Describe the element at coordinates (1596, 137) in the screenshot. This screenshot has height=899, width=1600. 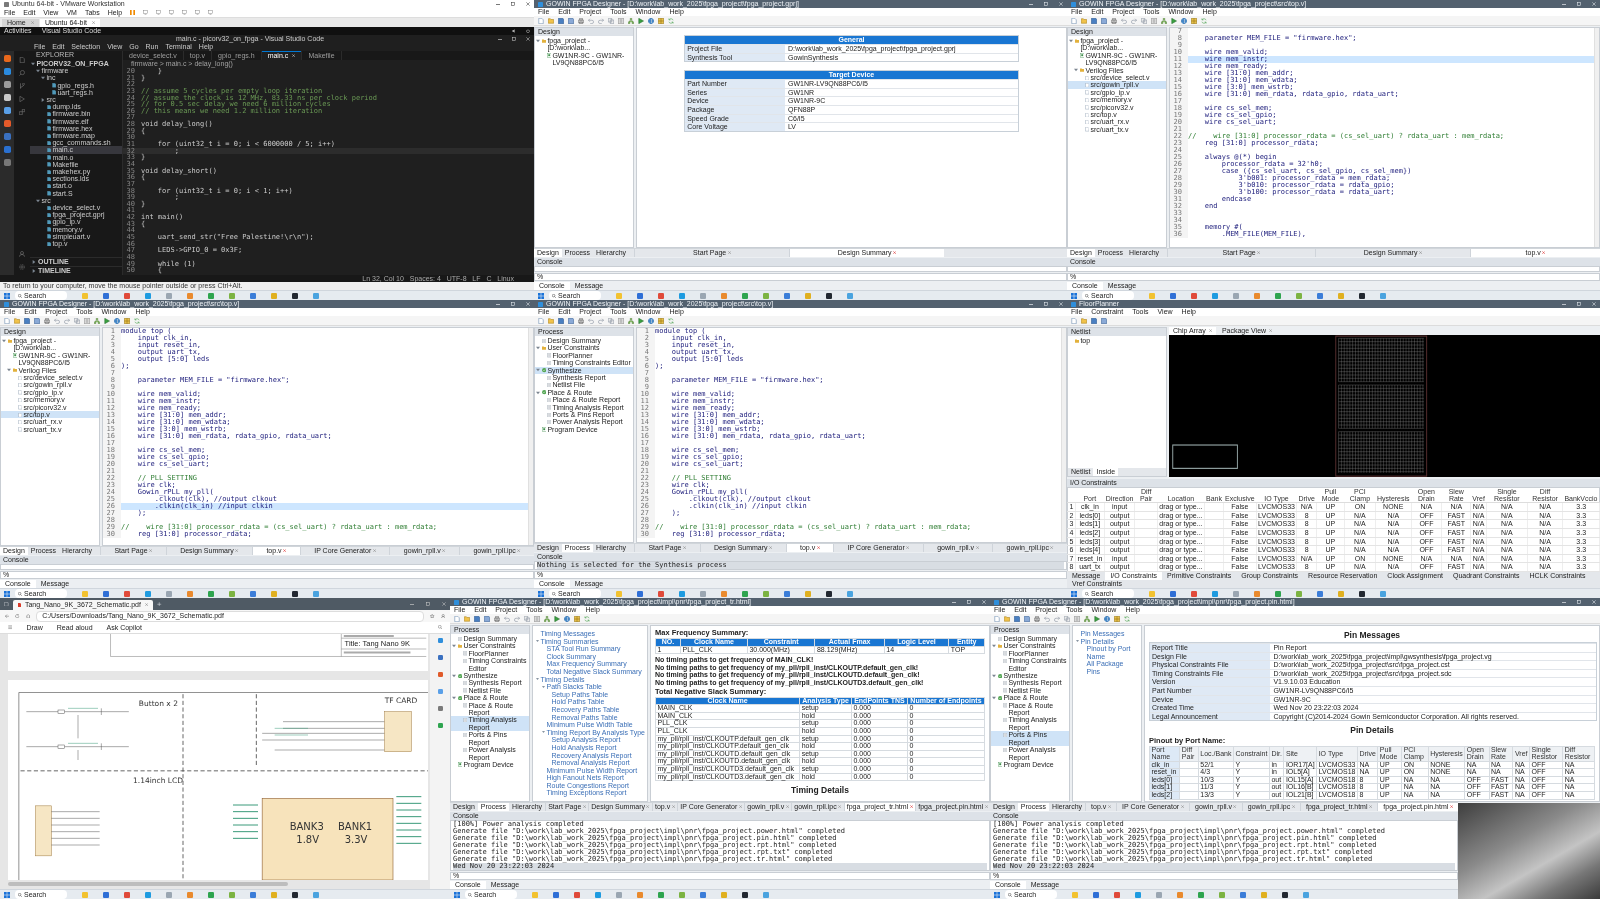
I see `vertical-scrollbar` at that location.